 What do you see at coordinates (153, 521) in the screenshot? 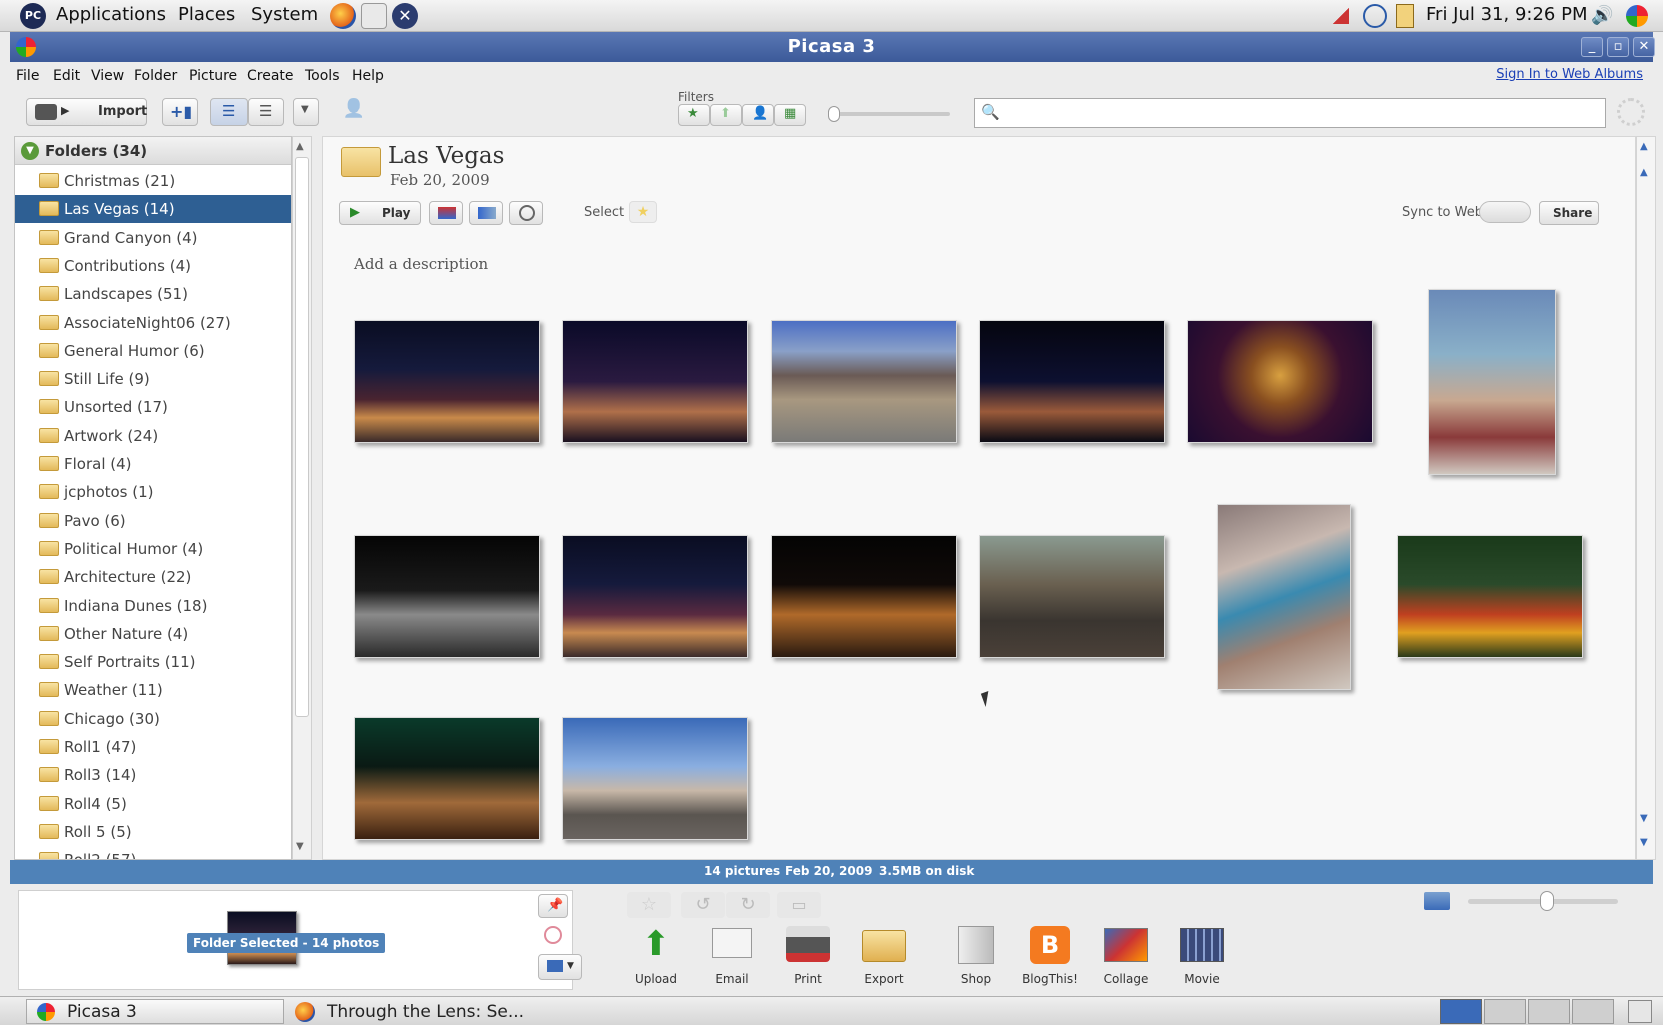
I see `folder-item: Pavo (6)` at bounding box center [153, 521].